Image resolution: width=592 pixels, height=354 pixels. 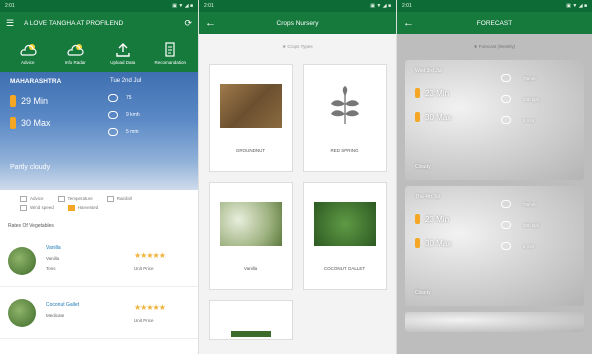 I want to click on quick-action-label: Upload Data, so click(x=123, y=62).